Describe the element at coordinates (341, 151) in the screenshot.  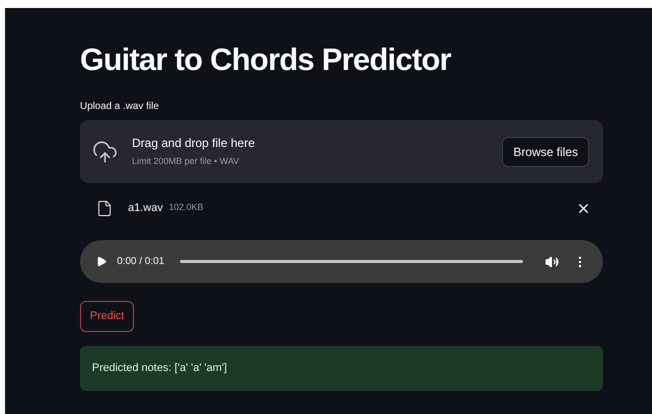
I see `drop-zone: Drag and drop file here Limit 200MB per file • WAV Browse files` at that location.